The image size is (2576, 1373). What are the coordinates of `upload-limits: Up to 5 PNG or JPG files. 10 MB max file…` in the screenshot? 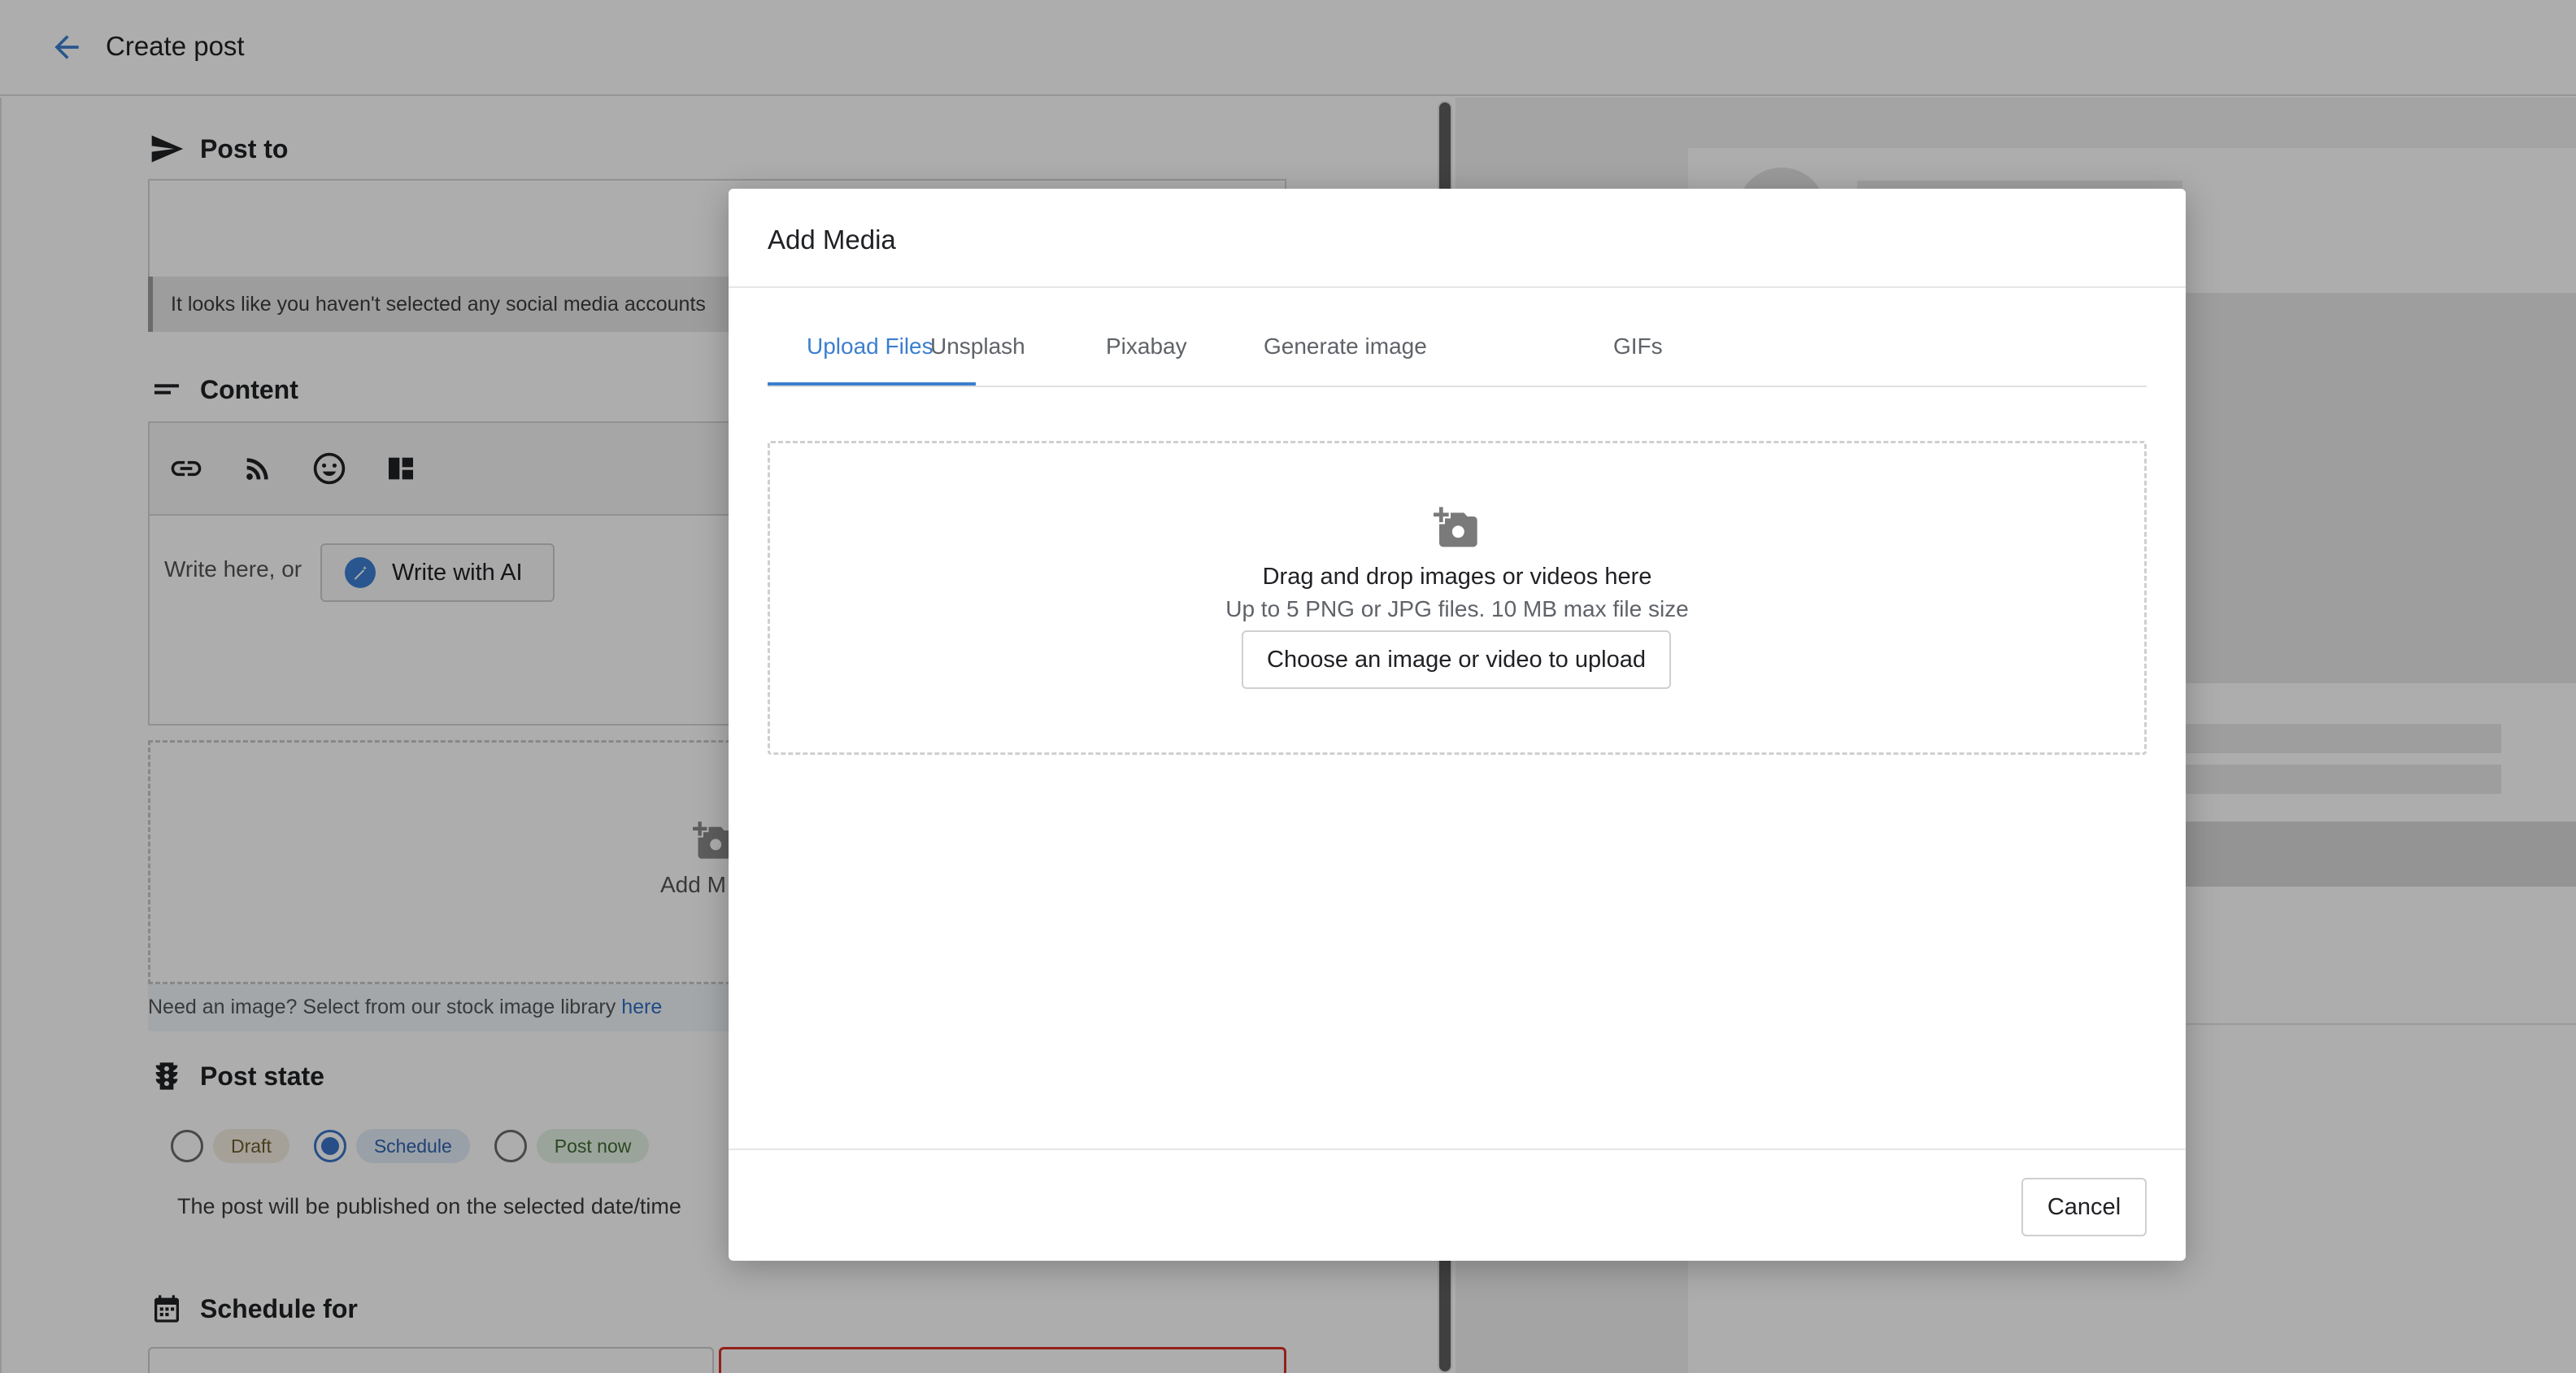 It's located at (1457, 608).